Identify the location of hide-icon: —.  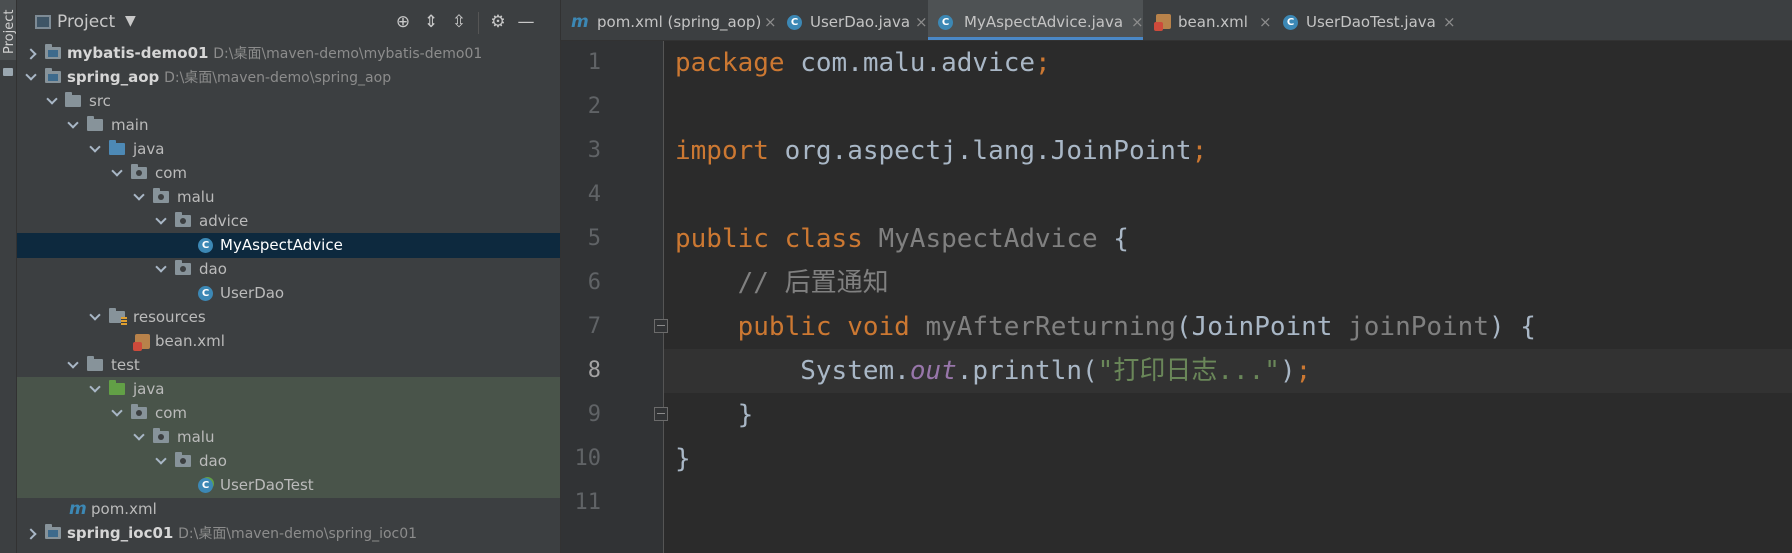
(526, 22).